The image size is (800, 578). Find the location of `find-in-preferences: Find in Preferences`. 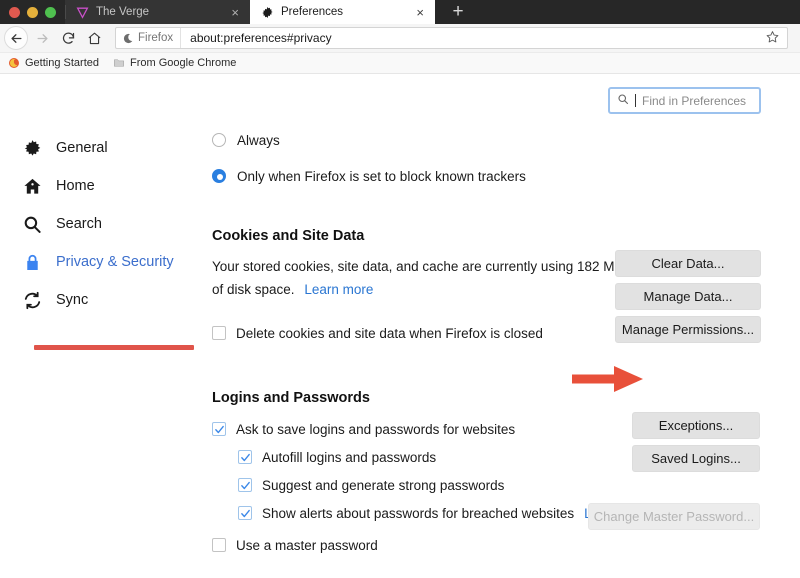

find-in-preferences: Find in Preferences is located at coordinates (684, 100).